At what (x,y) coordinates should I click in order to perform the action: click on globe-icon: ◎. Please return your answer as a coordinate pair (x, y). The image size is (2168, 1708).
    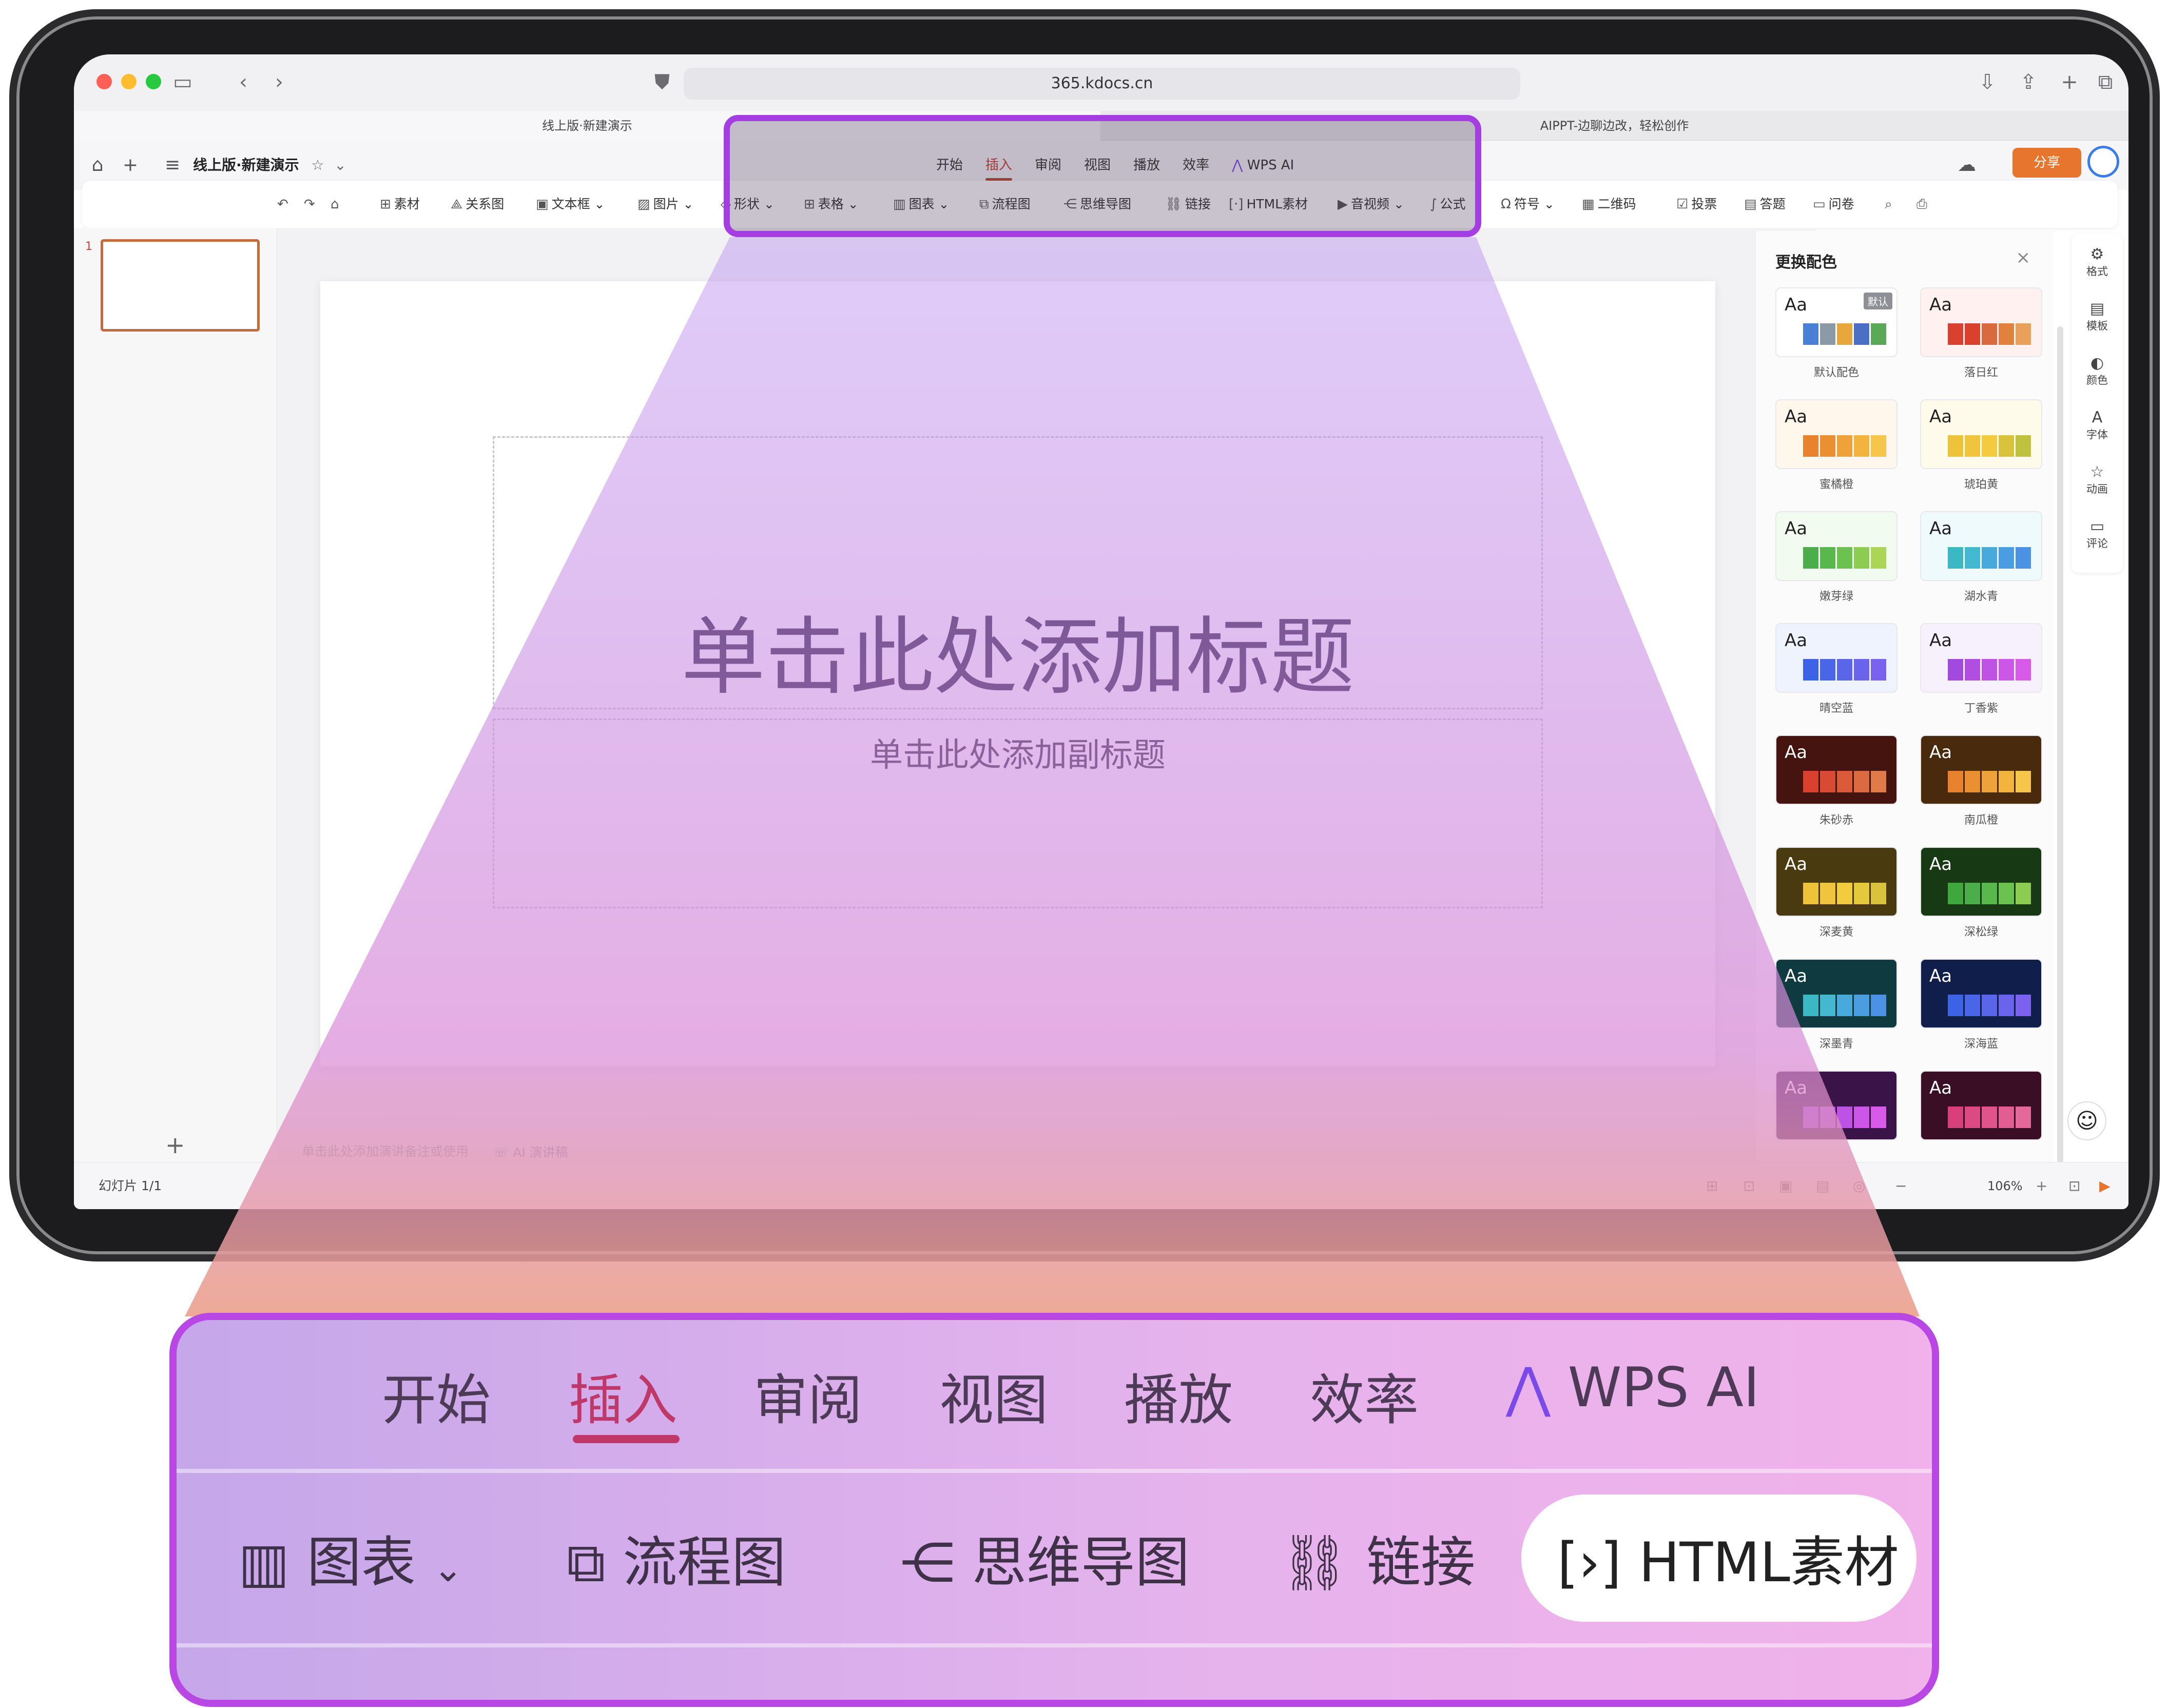
    Looking at the image, I should click on (1859, 1185).